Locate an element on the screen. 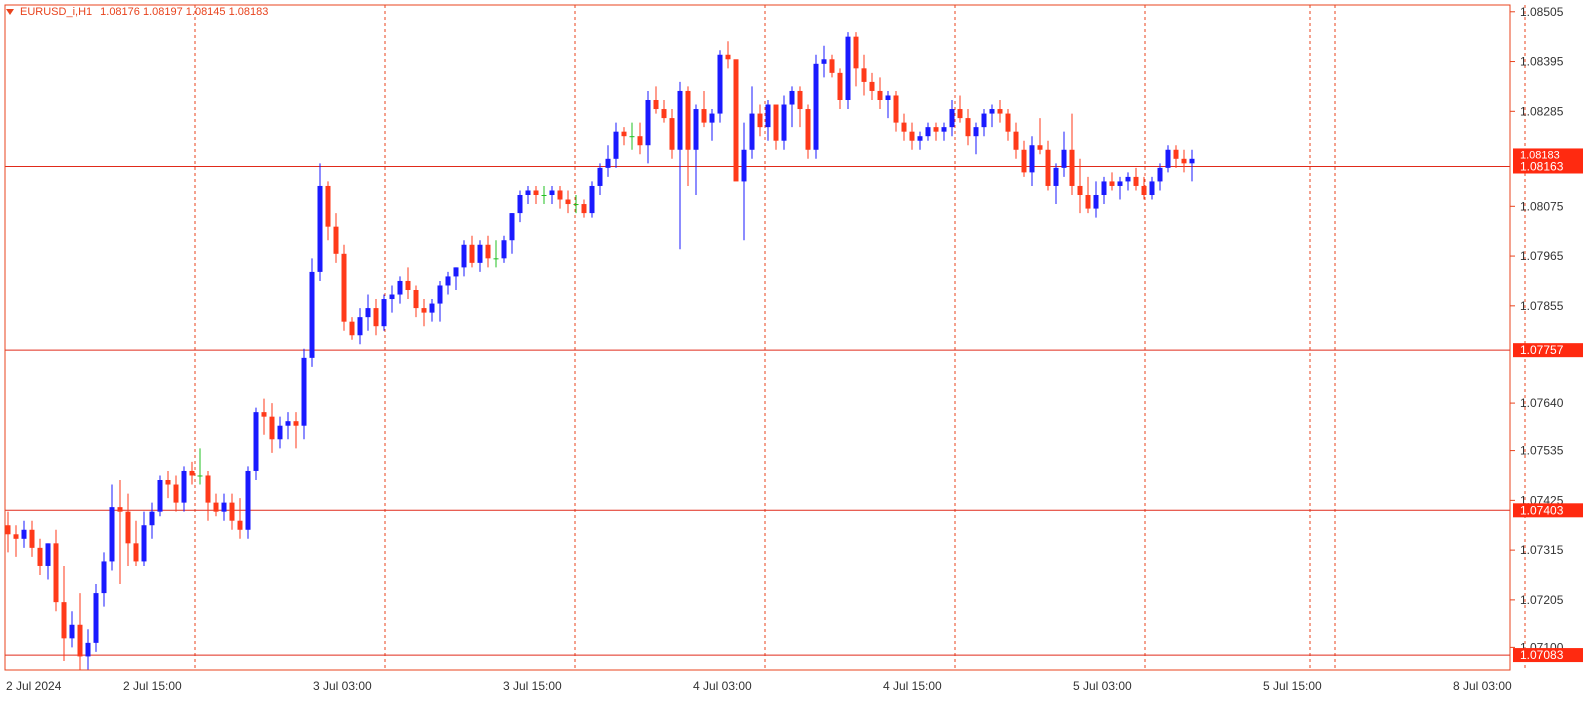 This screenshot has width=1586, height=708. level-tag-label: 1.07403 is located at coordinates (1542, 510).